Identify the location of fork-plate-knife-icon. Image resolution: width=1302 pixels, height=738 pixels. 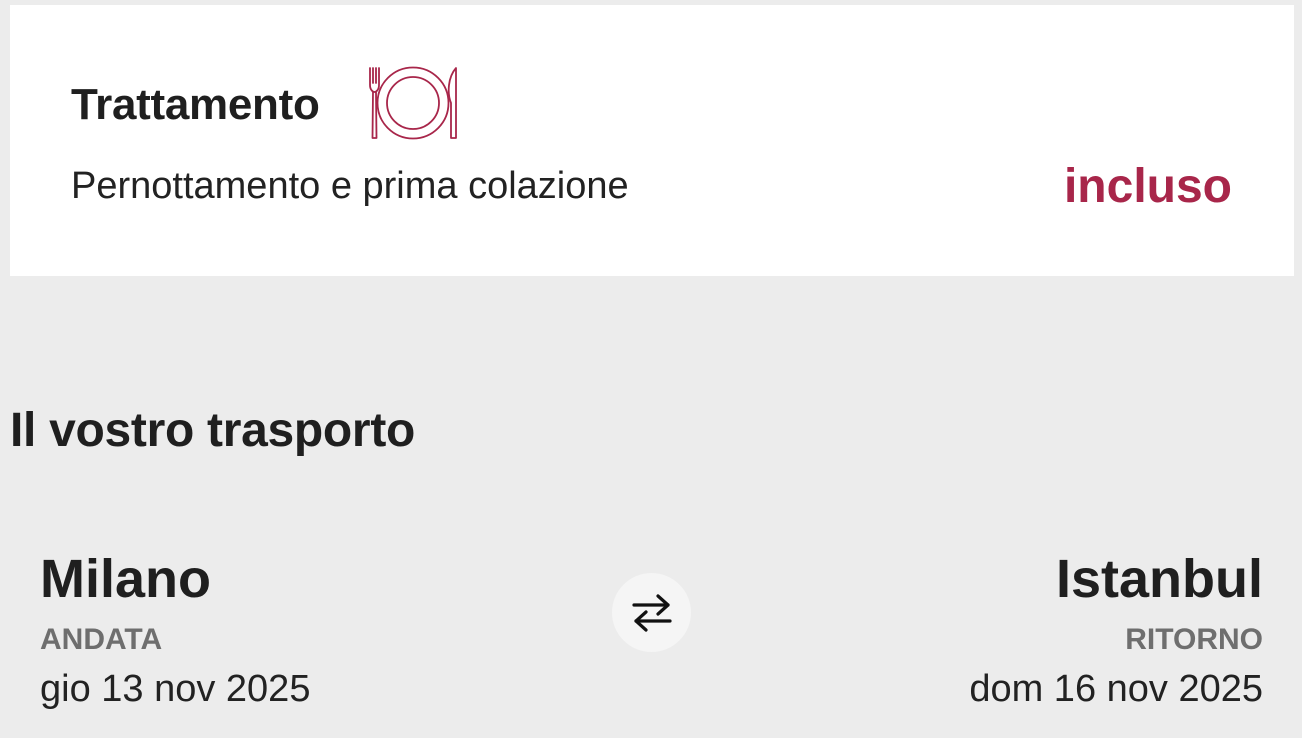
(413, 103).